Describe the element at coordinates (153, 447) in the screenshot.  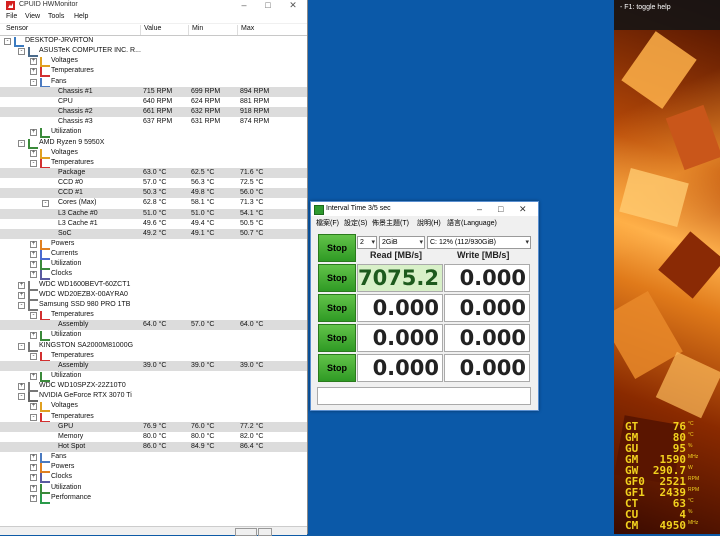
I see `sensor-row: Hot Spot 86.0 °C 84.9 °C 86.4 °C` at that location.